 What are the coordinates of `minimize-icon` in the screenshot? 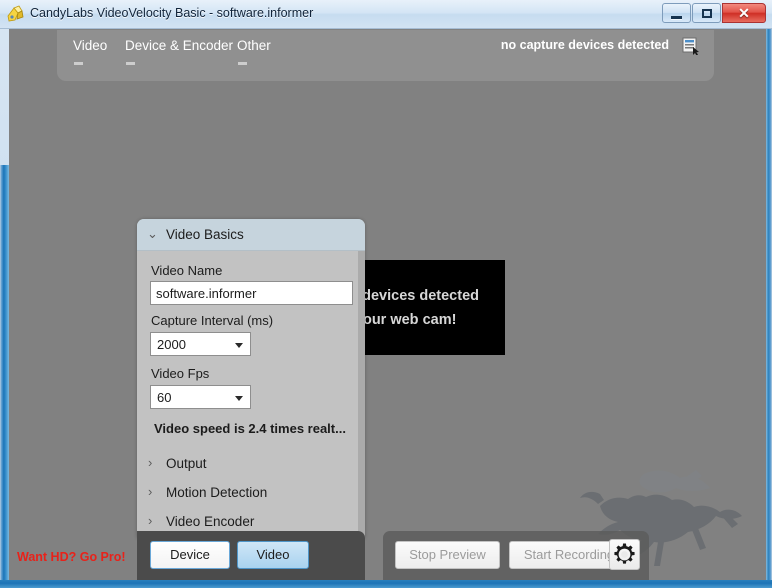 It's located at (676, 17).